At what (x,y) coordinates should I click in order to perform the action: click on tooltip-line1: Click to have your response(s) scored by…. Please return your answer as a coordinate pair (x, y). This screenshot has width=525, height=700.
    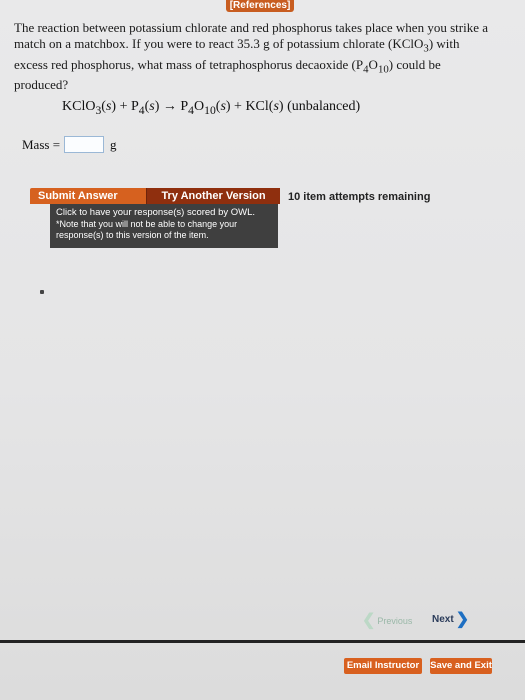
    Looking at the image, I should click on (156, 212).